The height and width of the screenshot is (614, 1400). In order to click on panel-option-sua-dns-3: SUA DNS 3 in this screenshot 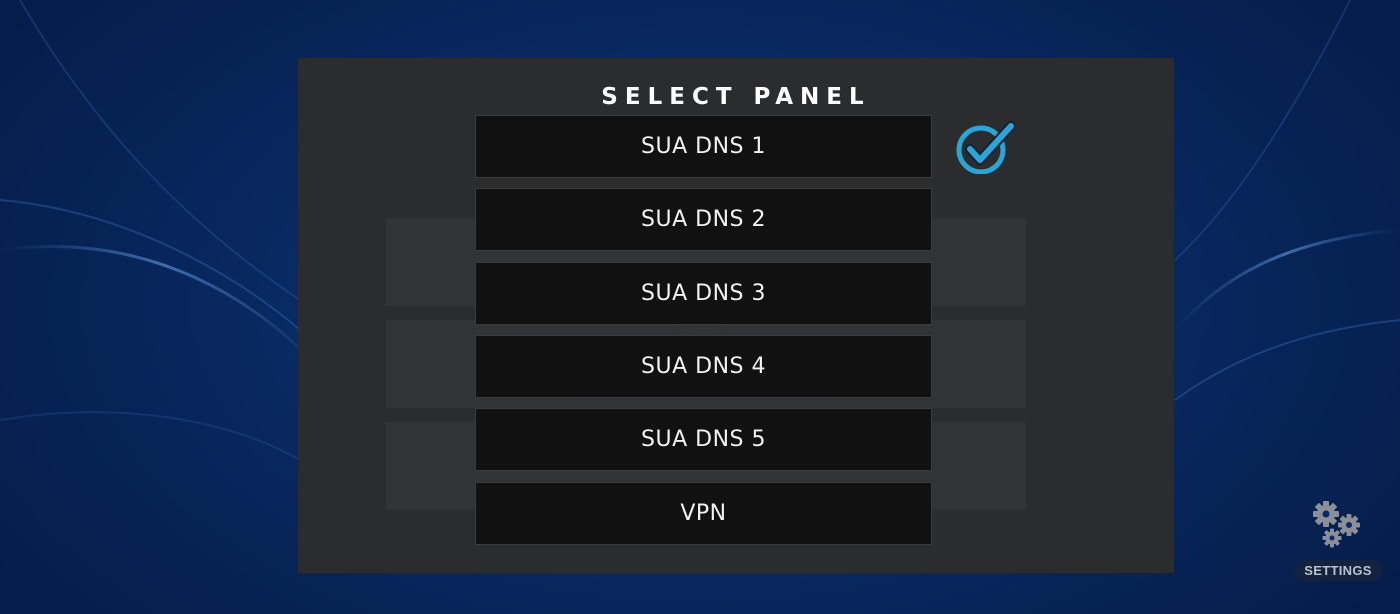, I will do `click(703, 293)`.